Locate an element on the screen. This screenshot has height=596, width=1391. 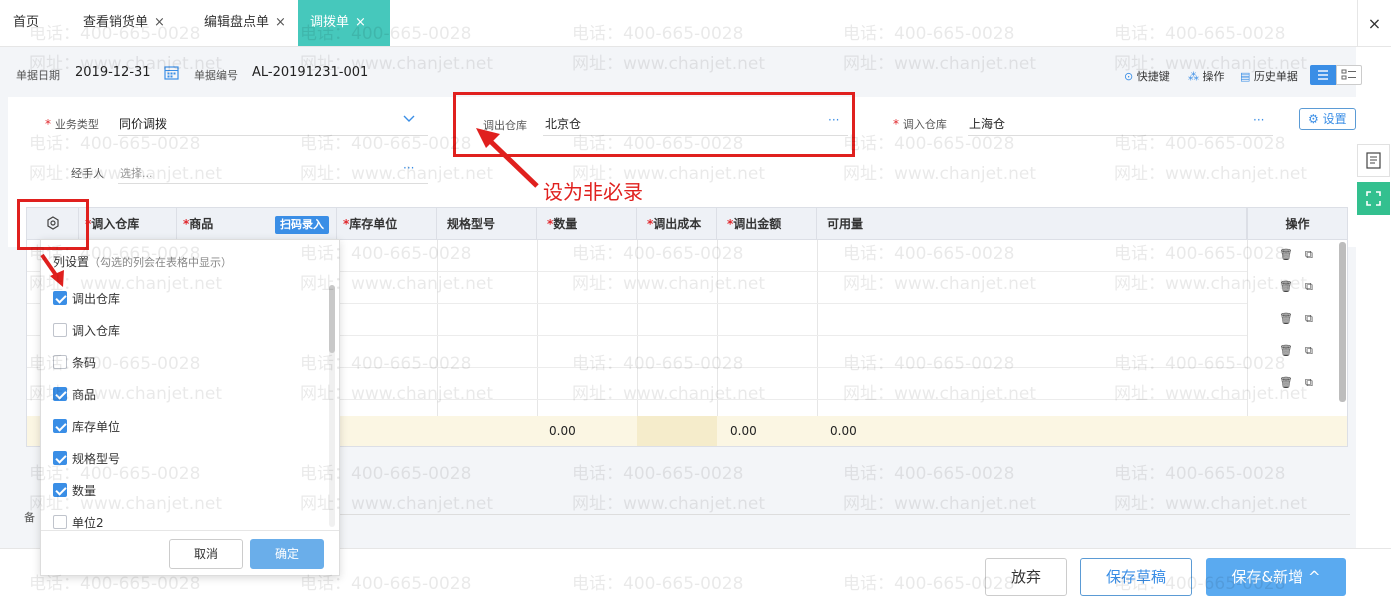
annotation-arrow is located at coordinates (512, 162).